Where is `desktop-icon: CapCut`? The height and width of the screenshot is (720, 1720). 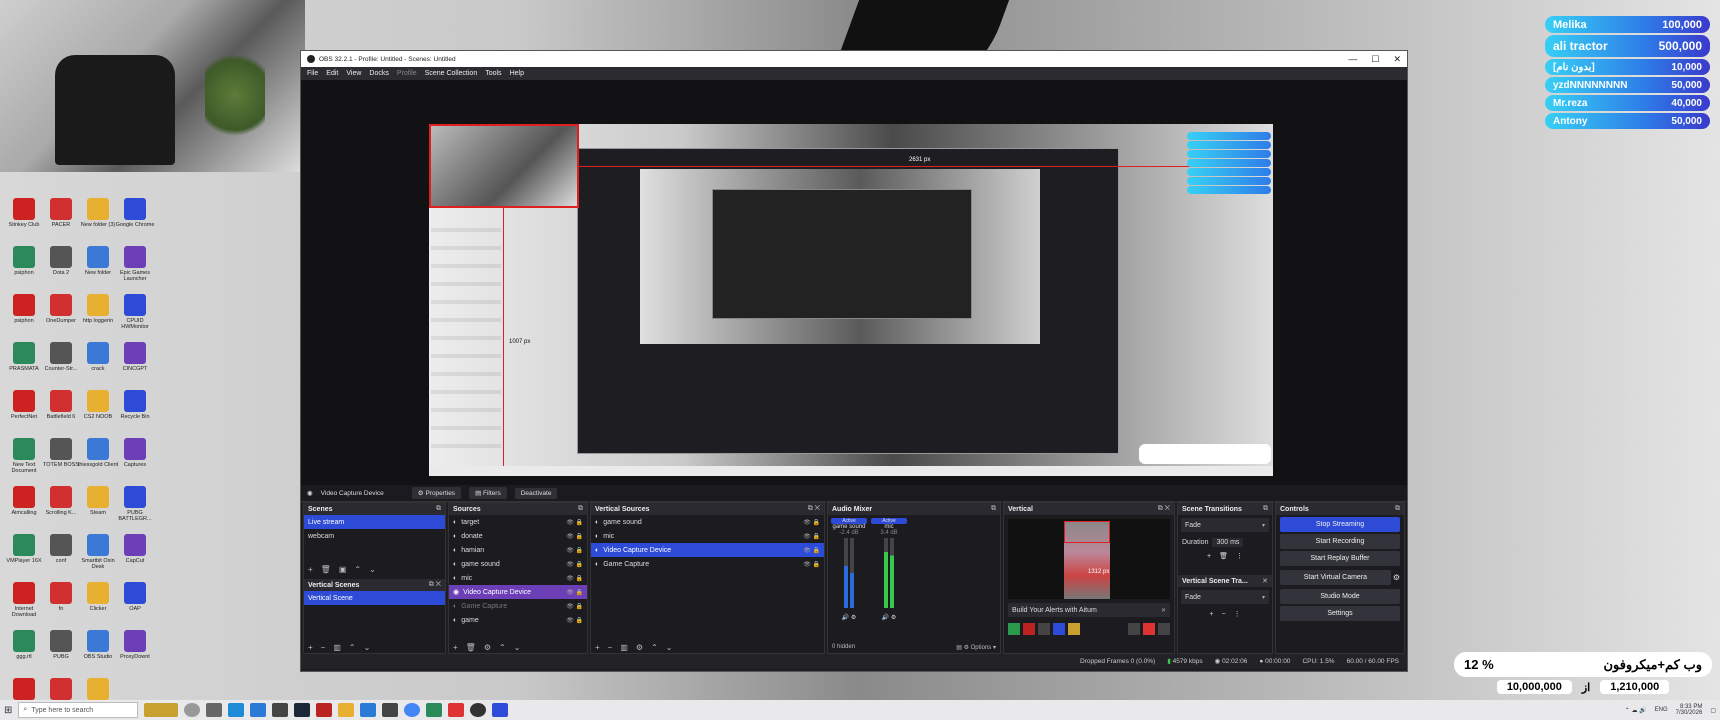 desktop-icon: CapCut is located at coordinates (135, 557).